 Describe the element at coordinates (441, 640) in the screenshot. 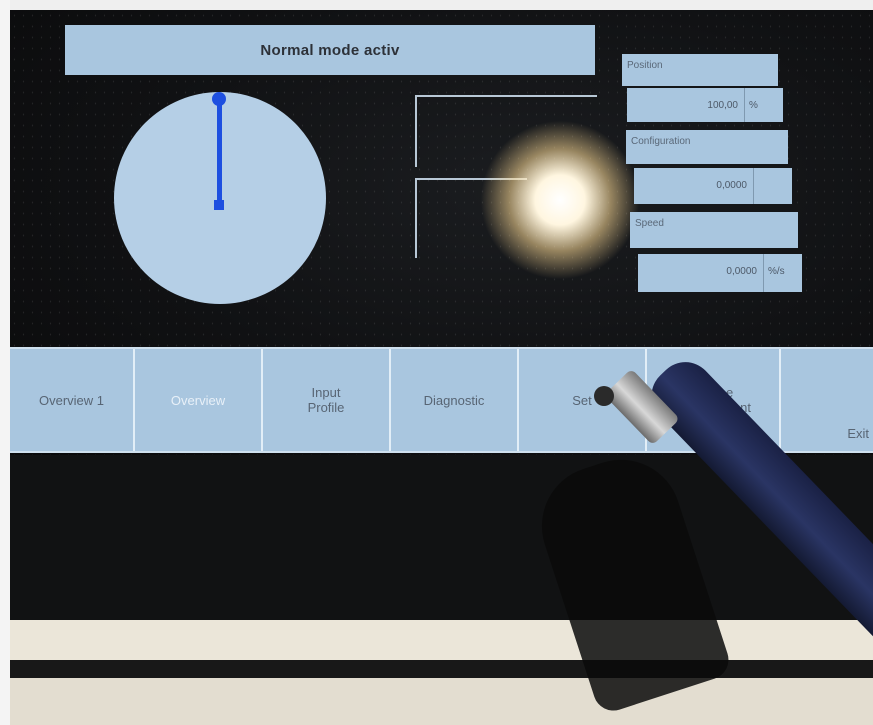

I see `device-trim` at that location.